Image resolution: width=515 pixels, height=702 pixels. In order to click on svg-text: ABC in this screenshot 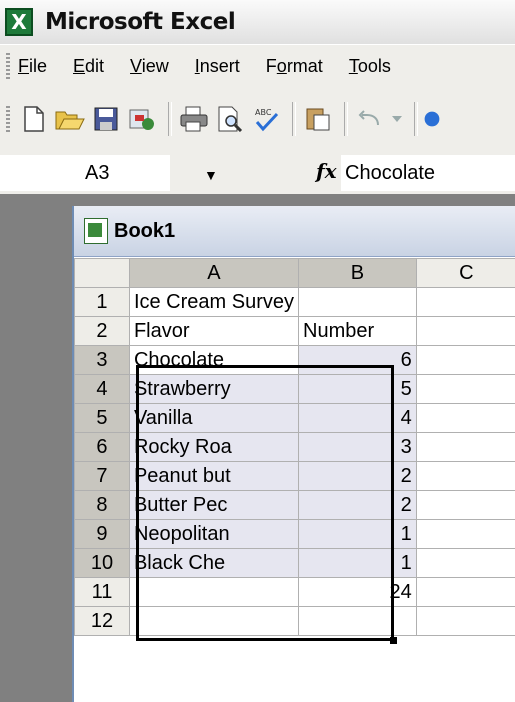, I will do `click(263, 112)`.